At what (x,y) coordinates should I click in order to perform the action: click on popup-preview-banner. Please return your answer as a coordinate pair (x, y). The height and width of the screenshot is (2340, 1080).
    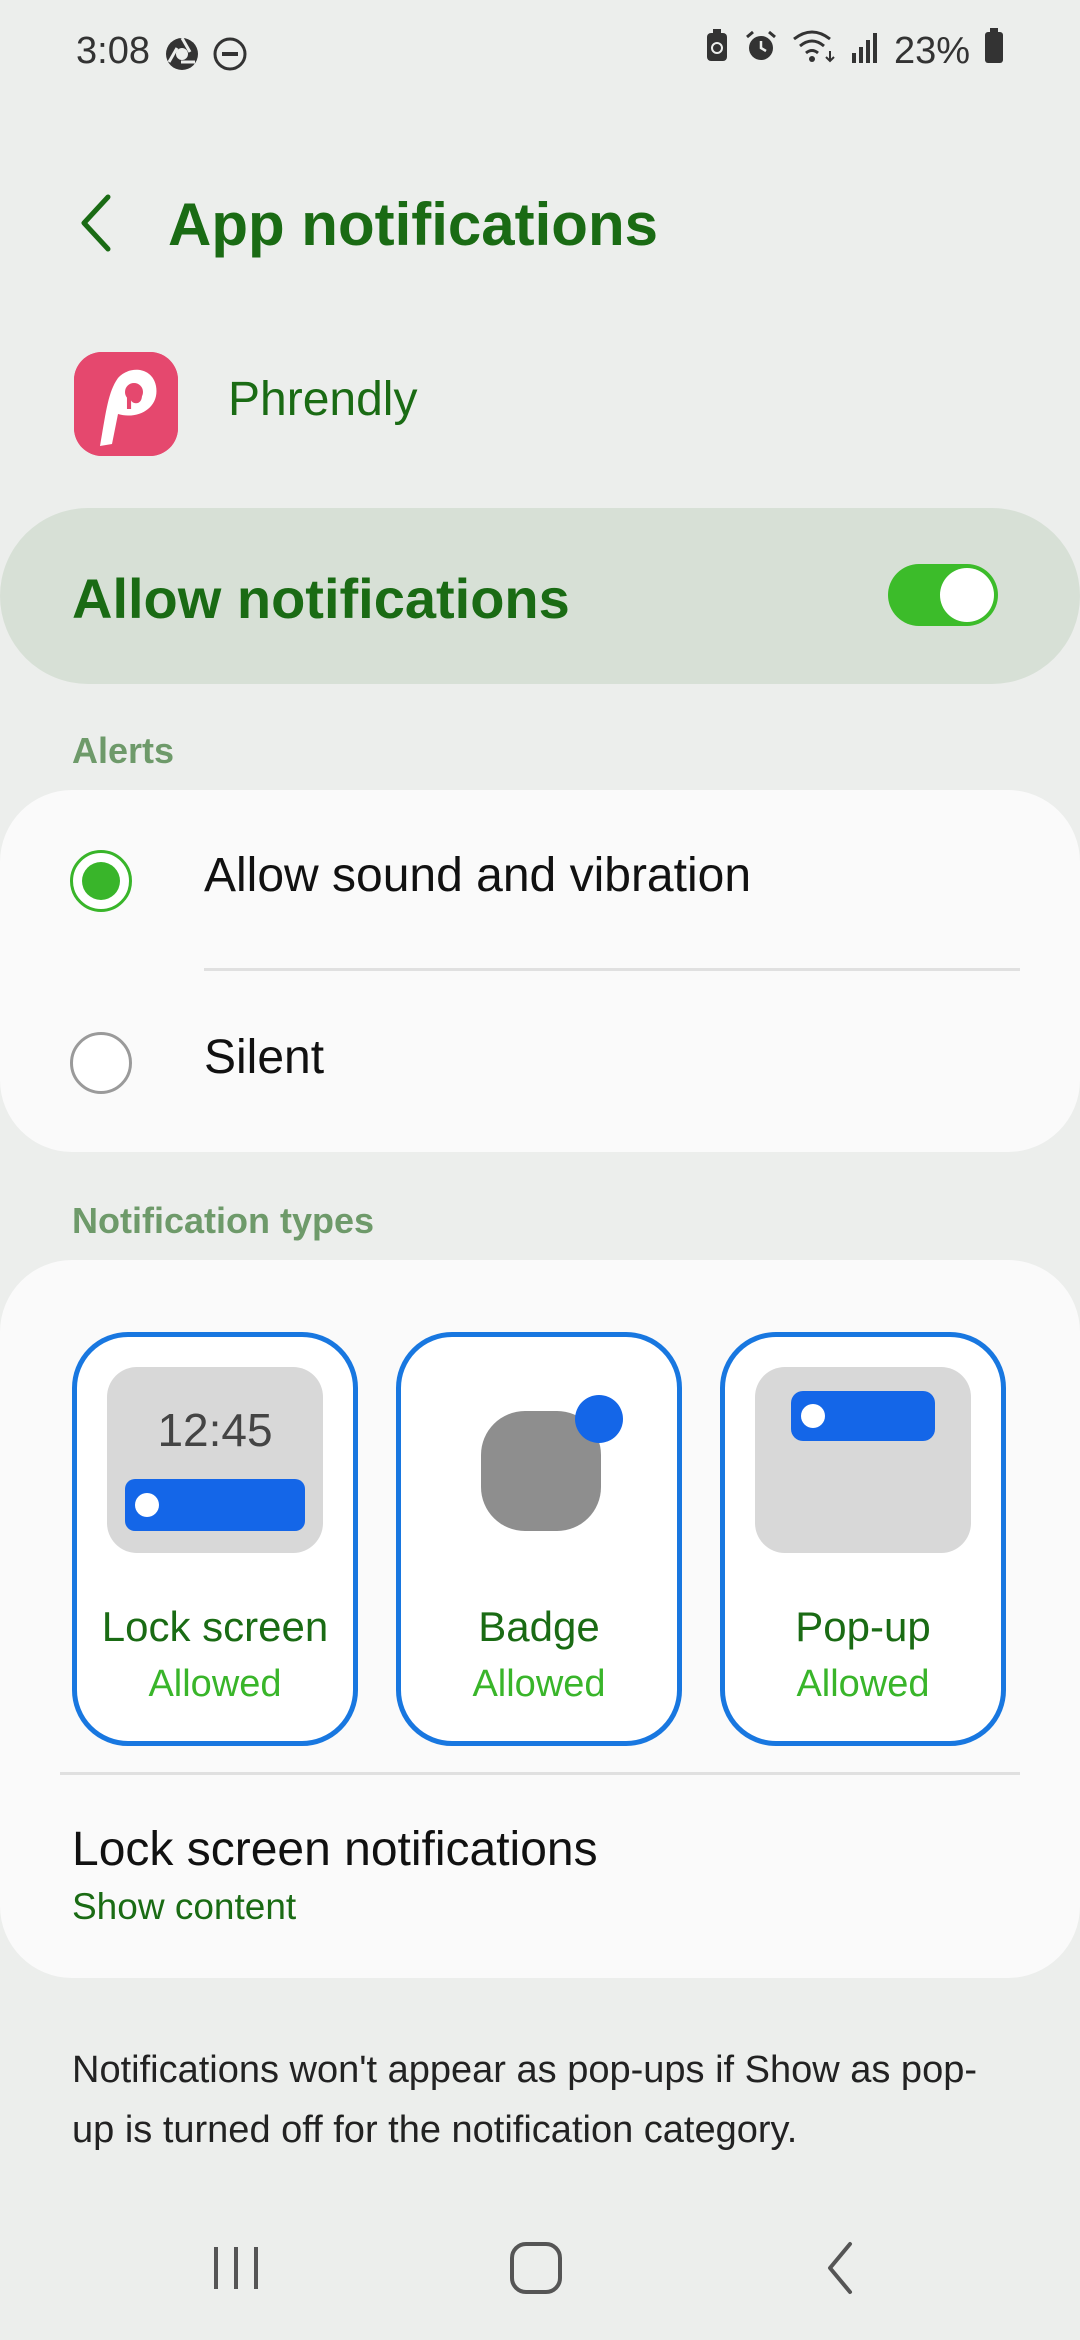
    Looking at the image, I should click on (863, 1416).